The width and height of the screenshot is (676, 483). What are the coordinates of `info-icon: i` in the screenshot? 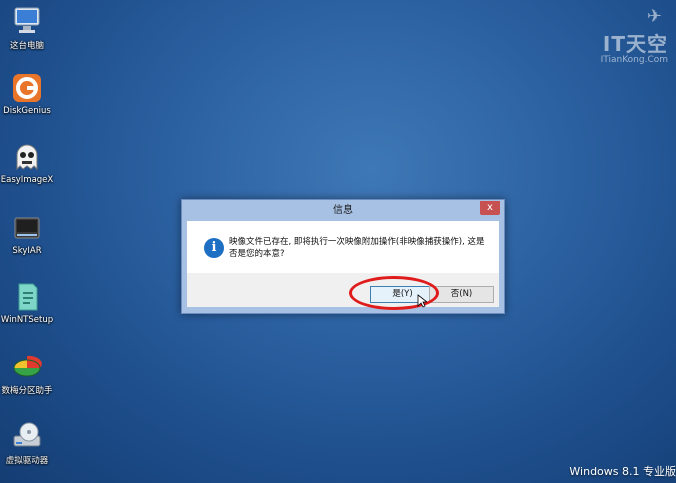 It's located at (214, 248).